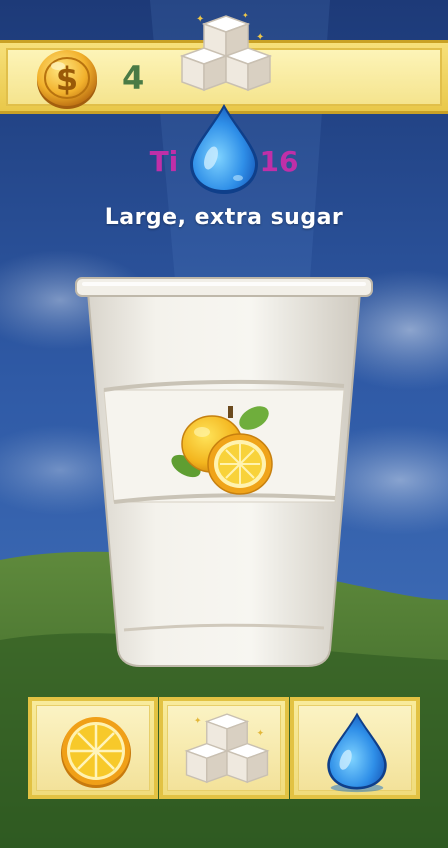 This screenshot has height=848, width=448. Describe the element at coordinates (226, 51) in the screenshot. I see `falling-sugar-cubes-icon: ✦ ✦ ✦` at that location.